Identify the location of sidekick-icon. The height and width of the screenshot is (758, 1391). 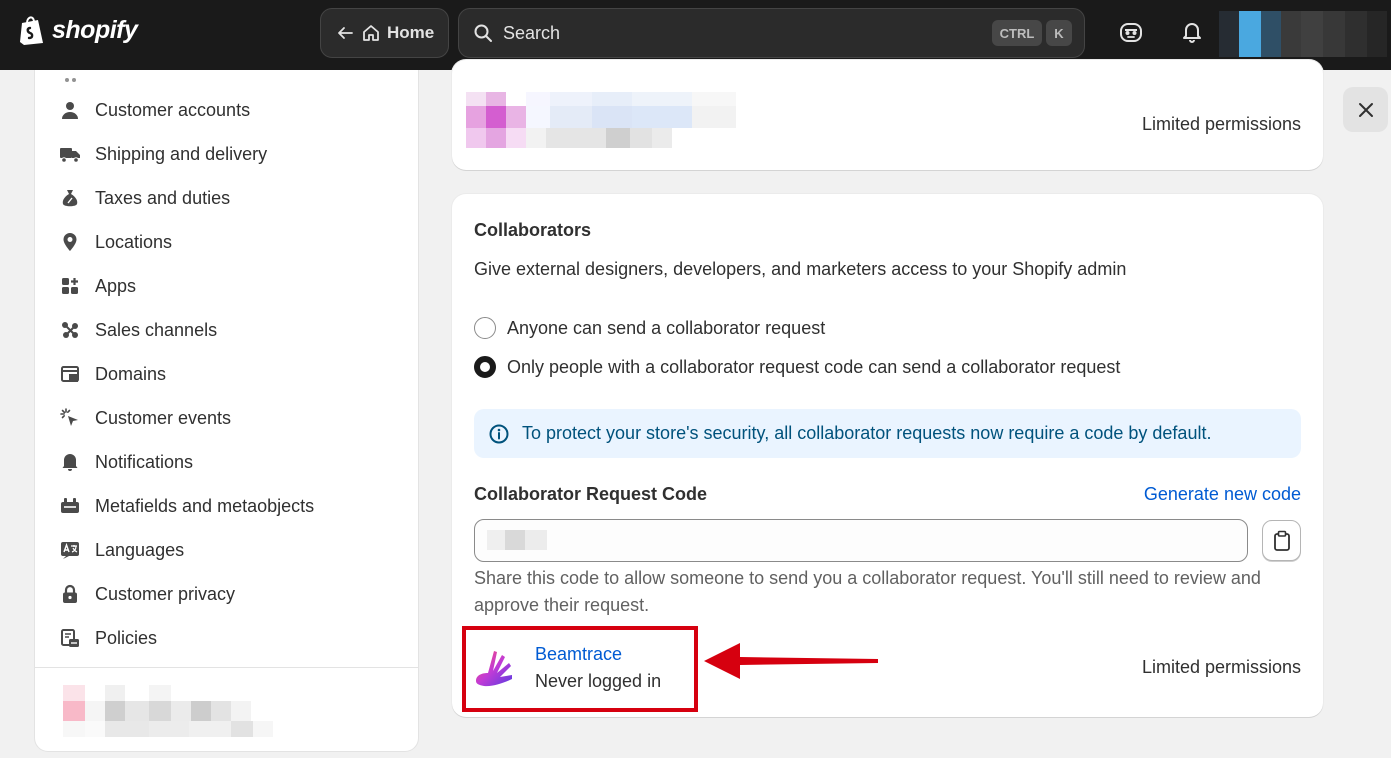
(1131, 32).